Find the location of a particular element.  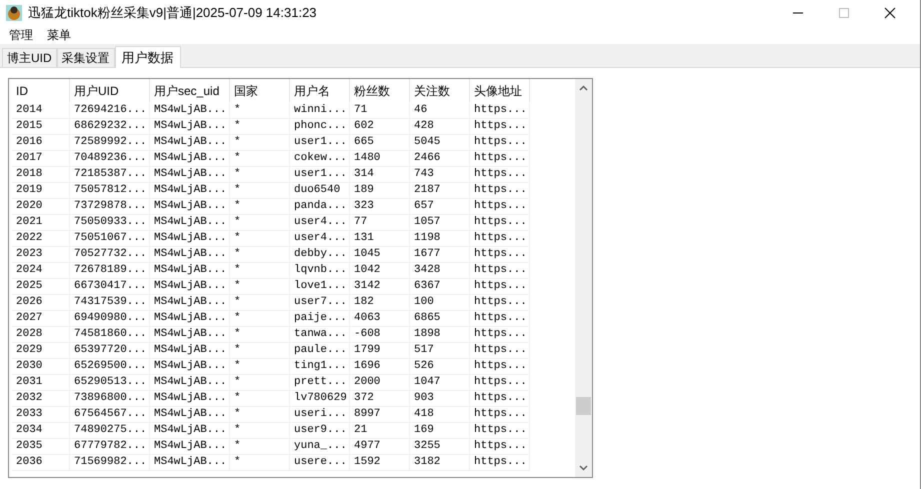

scroll-up-icon is located at coordinates (583, 88).